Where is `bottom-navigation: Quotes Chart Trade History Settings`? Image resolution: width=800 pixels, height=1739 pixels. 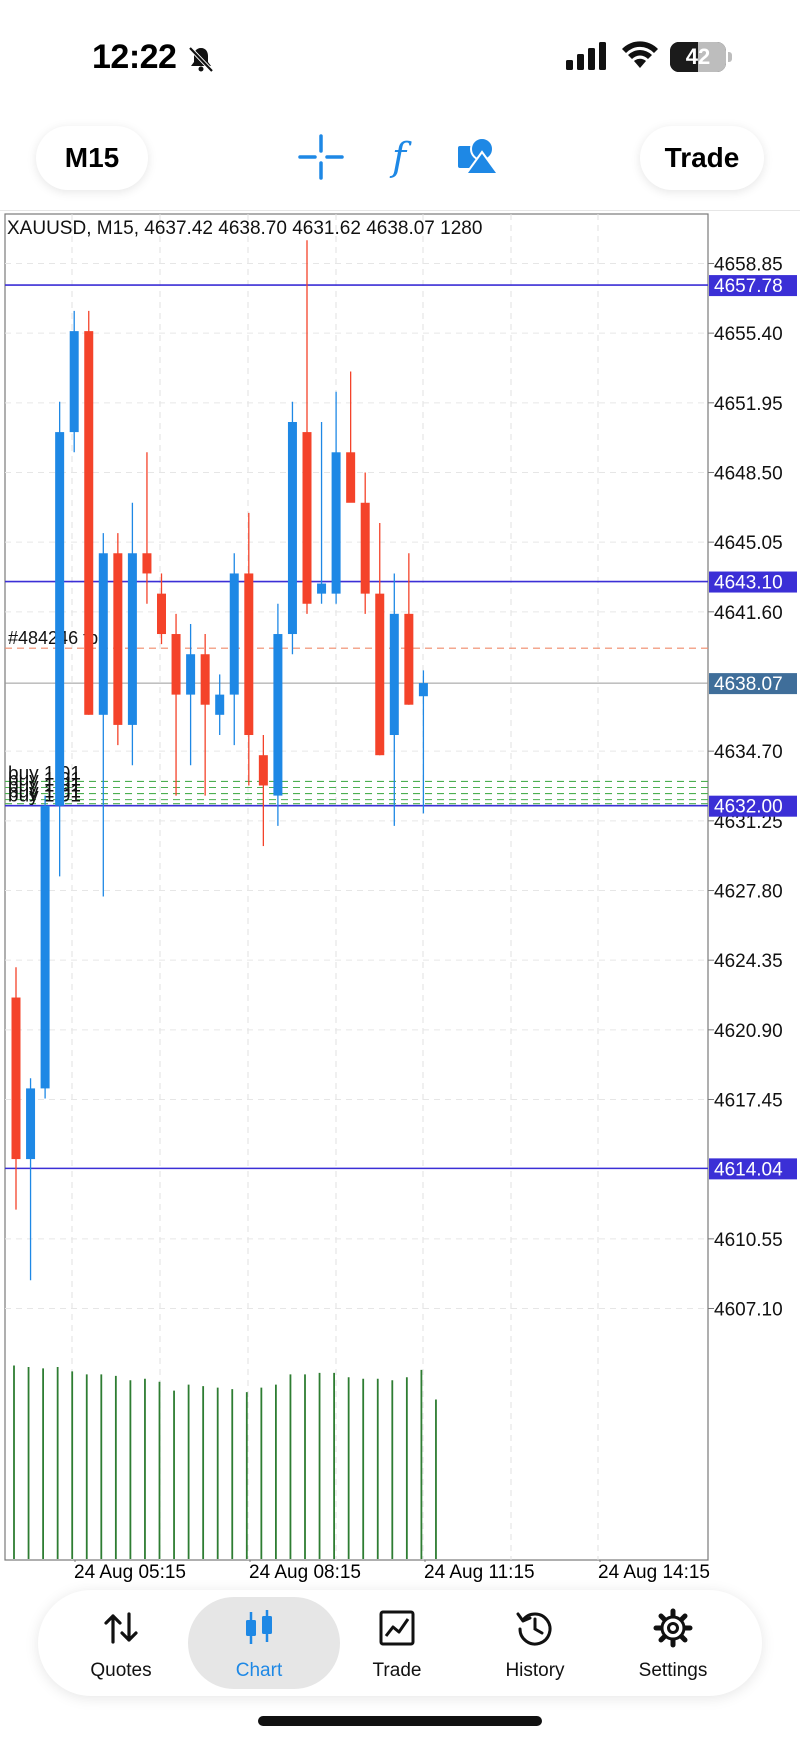 bottom-navigation: Quotes Chart Trade History Settings is located at coordinates (400, 1643).